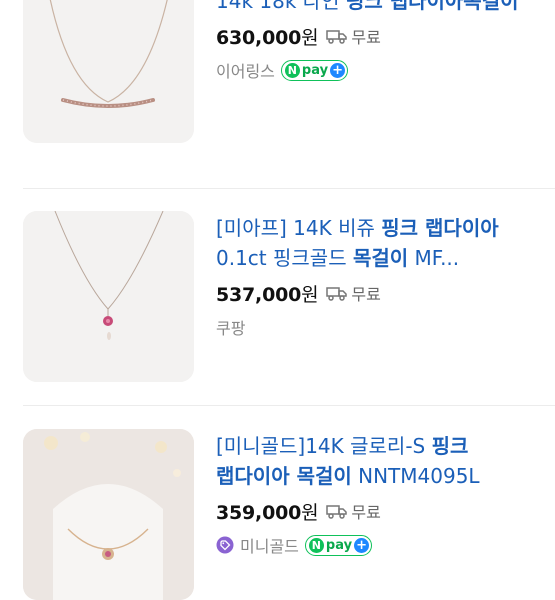  Describe the element at coordinates (225, 545) in the screenshot. I see `tag-icon` at that location.